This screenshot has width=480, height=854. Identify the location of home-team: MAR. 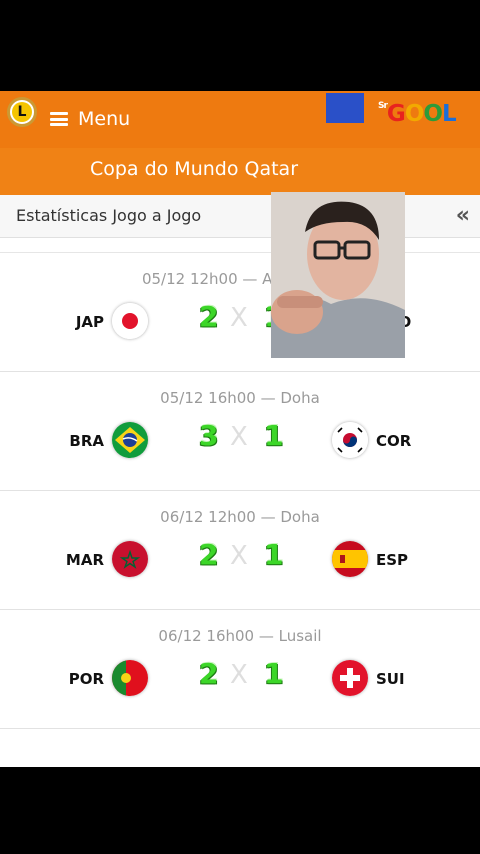
(84, 560).